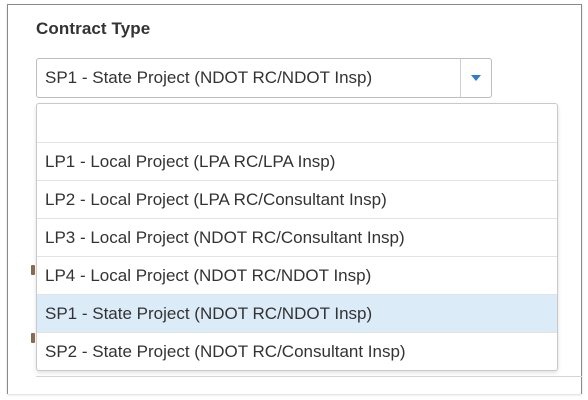  Describe the element at coordinates (297, 275) in the screenshot. I see `dropdown-option-lp4: LP4 - Local Project (NDOT RC/NDOT Insp)` at that location.